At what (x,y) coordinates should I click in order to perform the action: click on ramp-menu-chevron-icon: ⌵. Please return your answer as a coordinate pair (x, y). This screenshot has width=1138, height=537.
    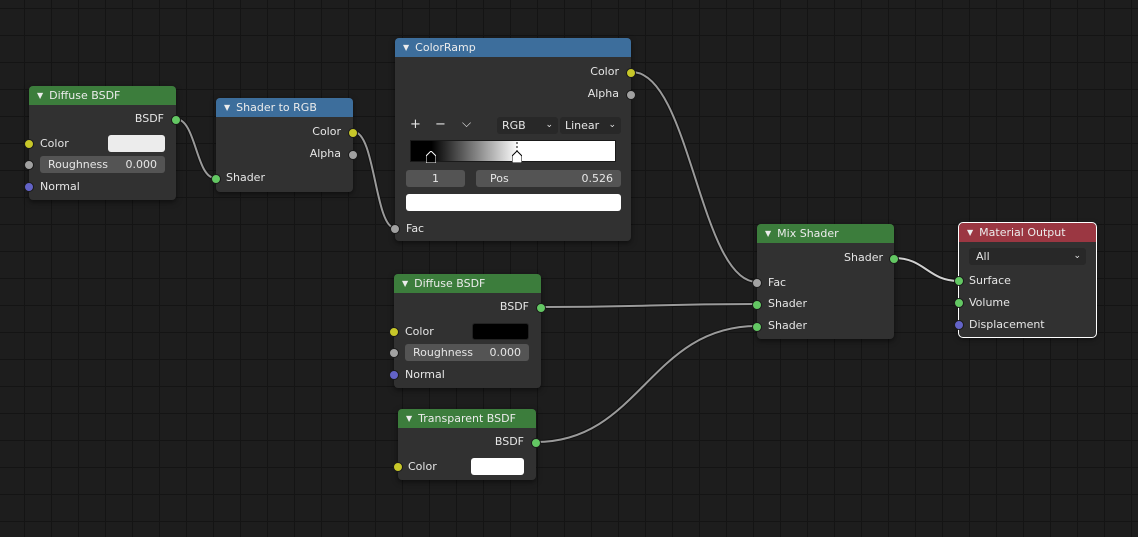
    Looking at the image, I should click on (466, 123).